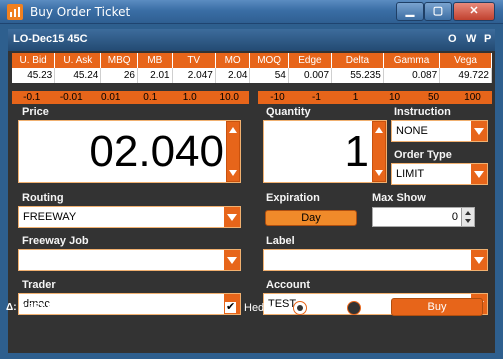  Describe the element at coordinates (78, 75) in the screenshot. I see `stat-value: 45.24` at that location.